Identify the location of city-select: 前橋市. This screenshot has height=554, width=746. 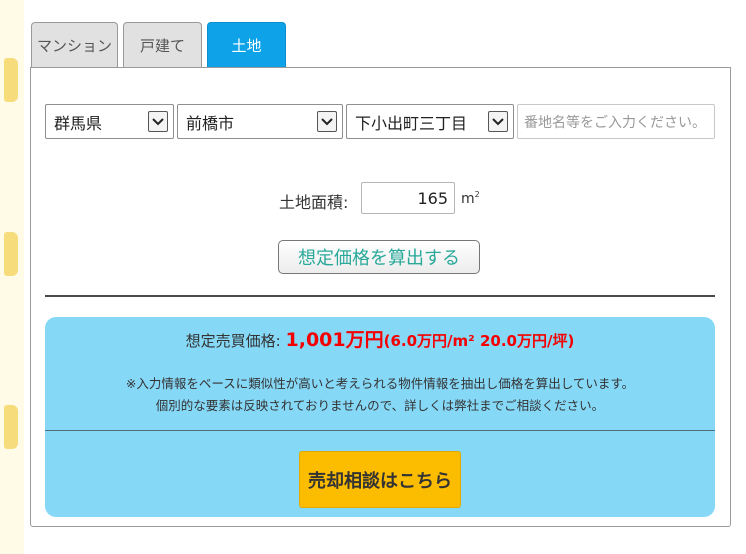
(260, 121).